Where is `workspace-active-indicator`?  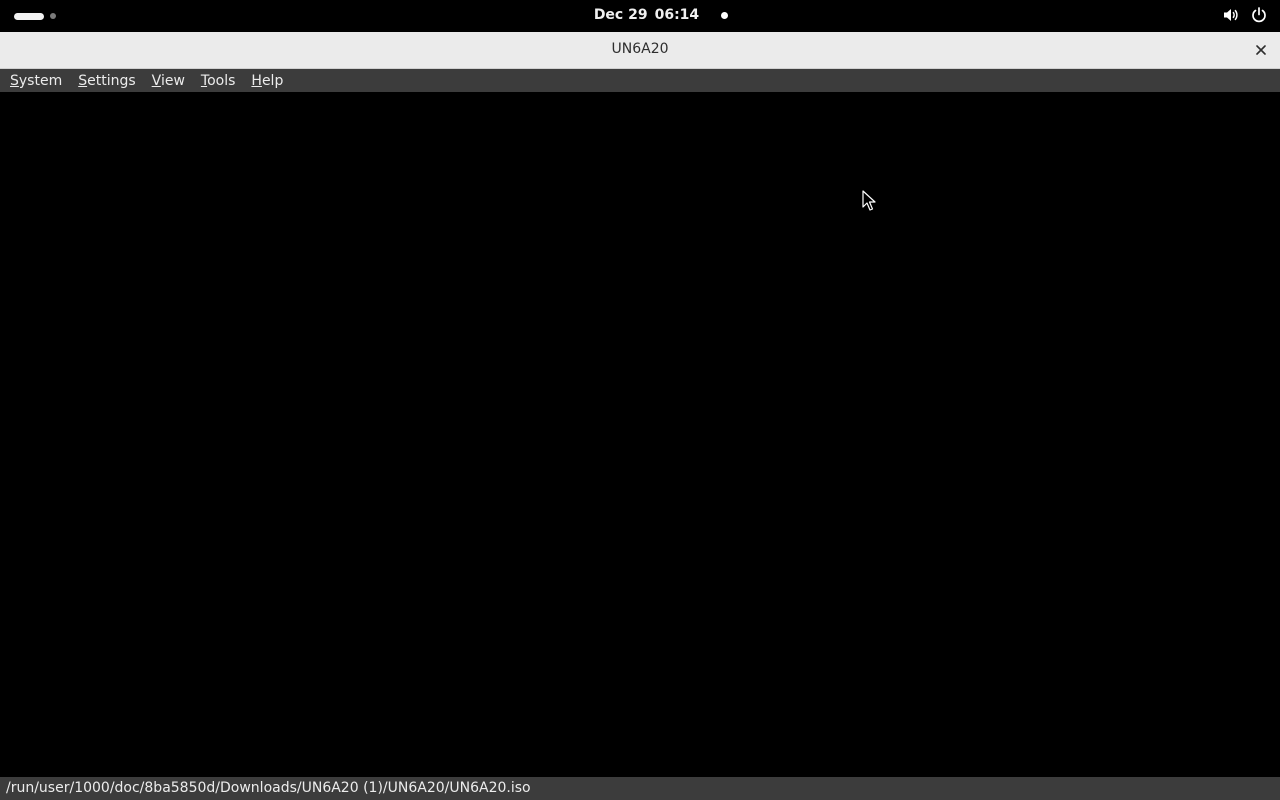 workspace-active-indicator is located at coordinates (29, 16).